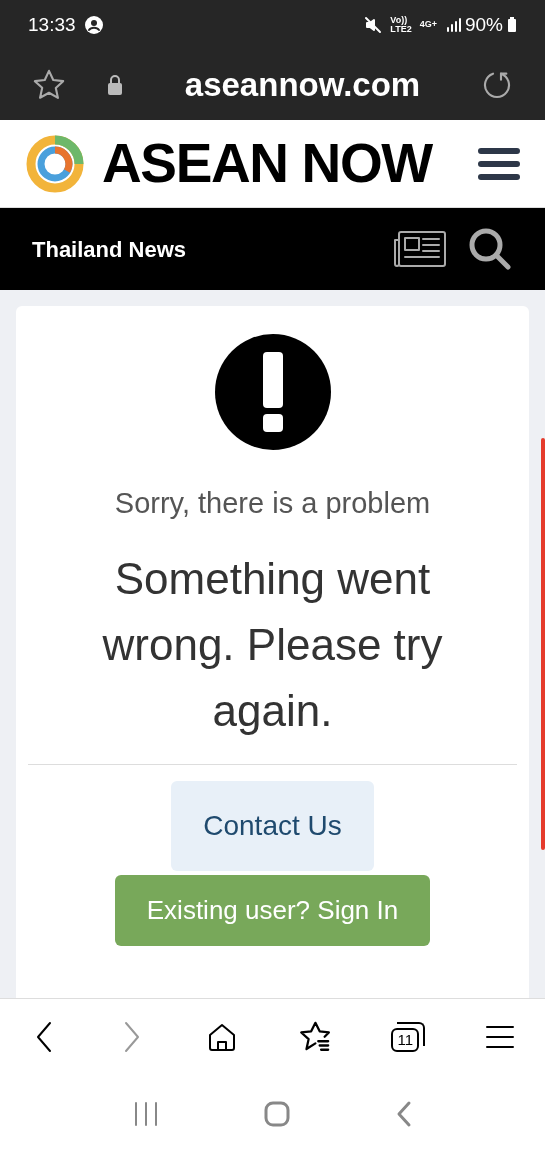 The image size is (545, 1152). I want to click on home-button-icon, so click(276, 1113).